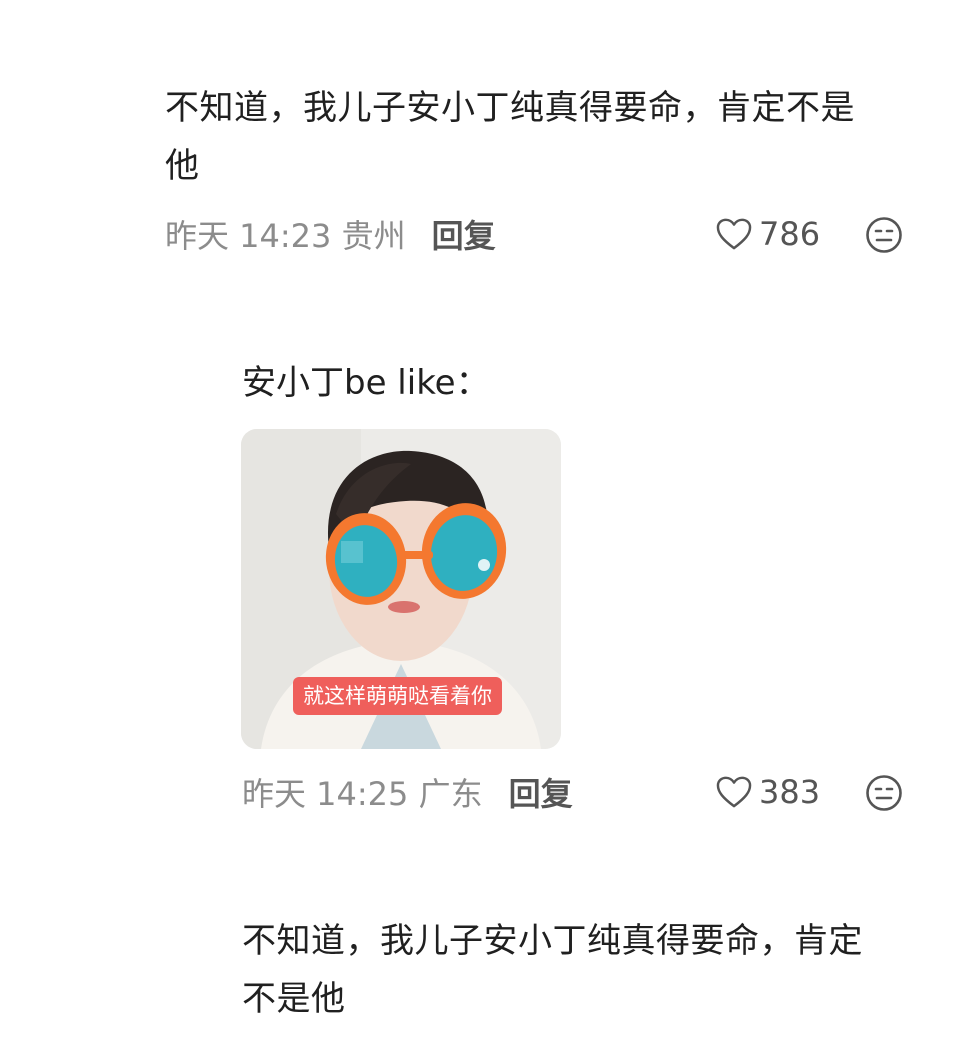 This screenshot has width=960, height=1044. Describe the element at coordinates (401, 589) in the screenshot. I see `sticker-image: 就这样萌萌哒看着你` at that location.